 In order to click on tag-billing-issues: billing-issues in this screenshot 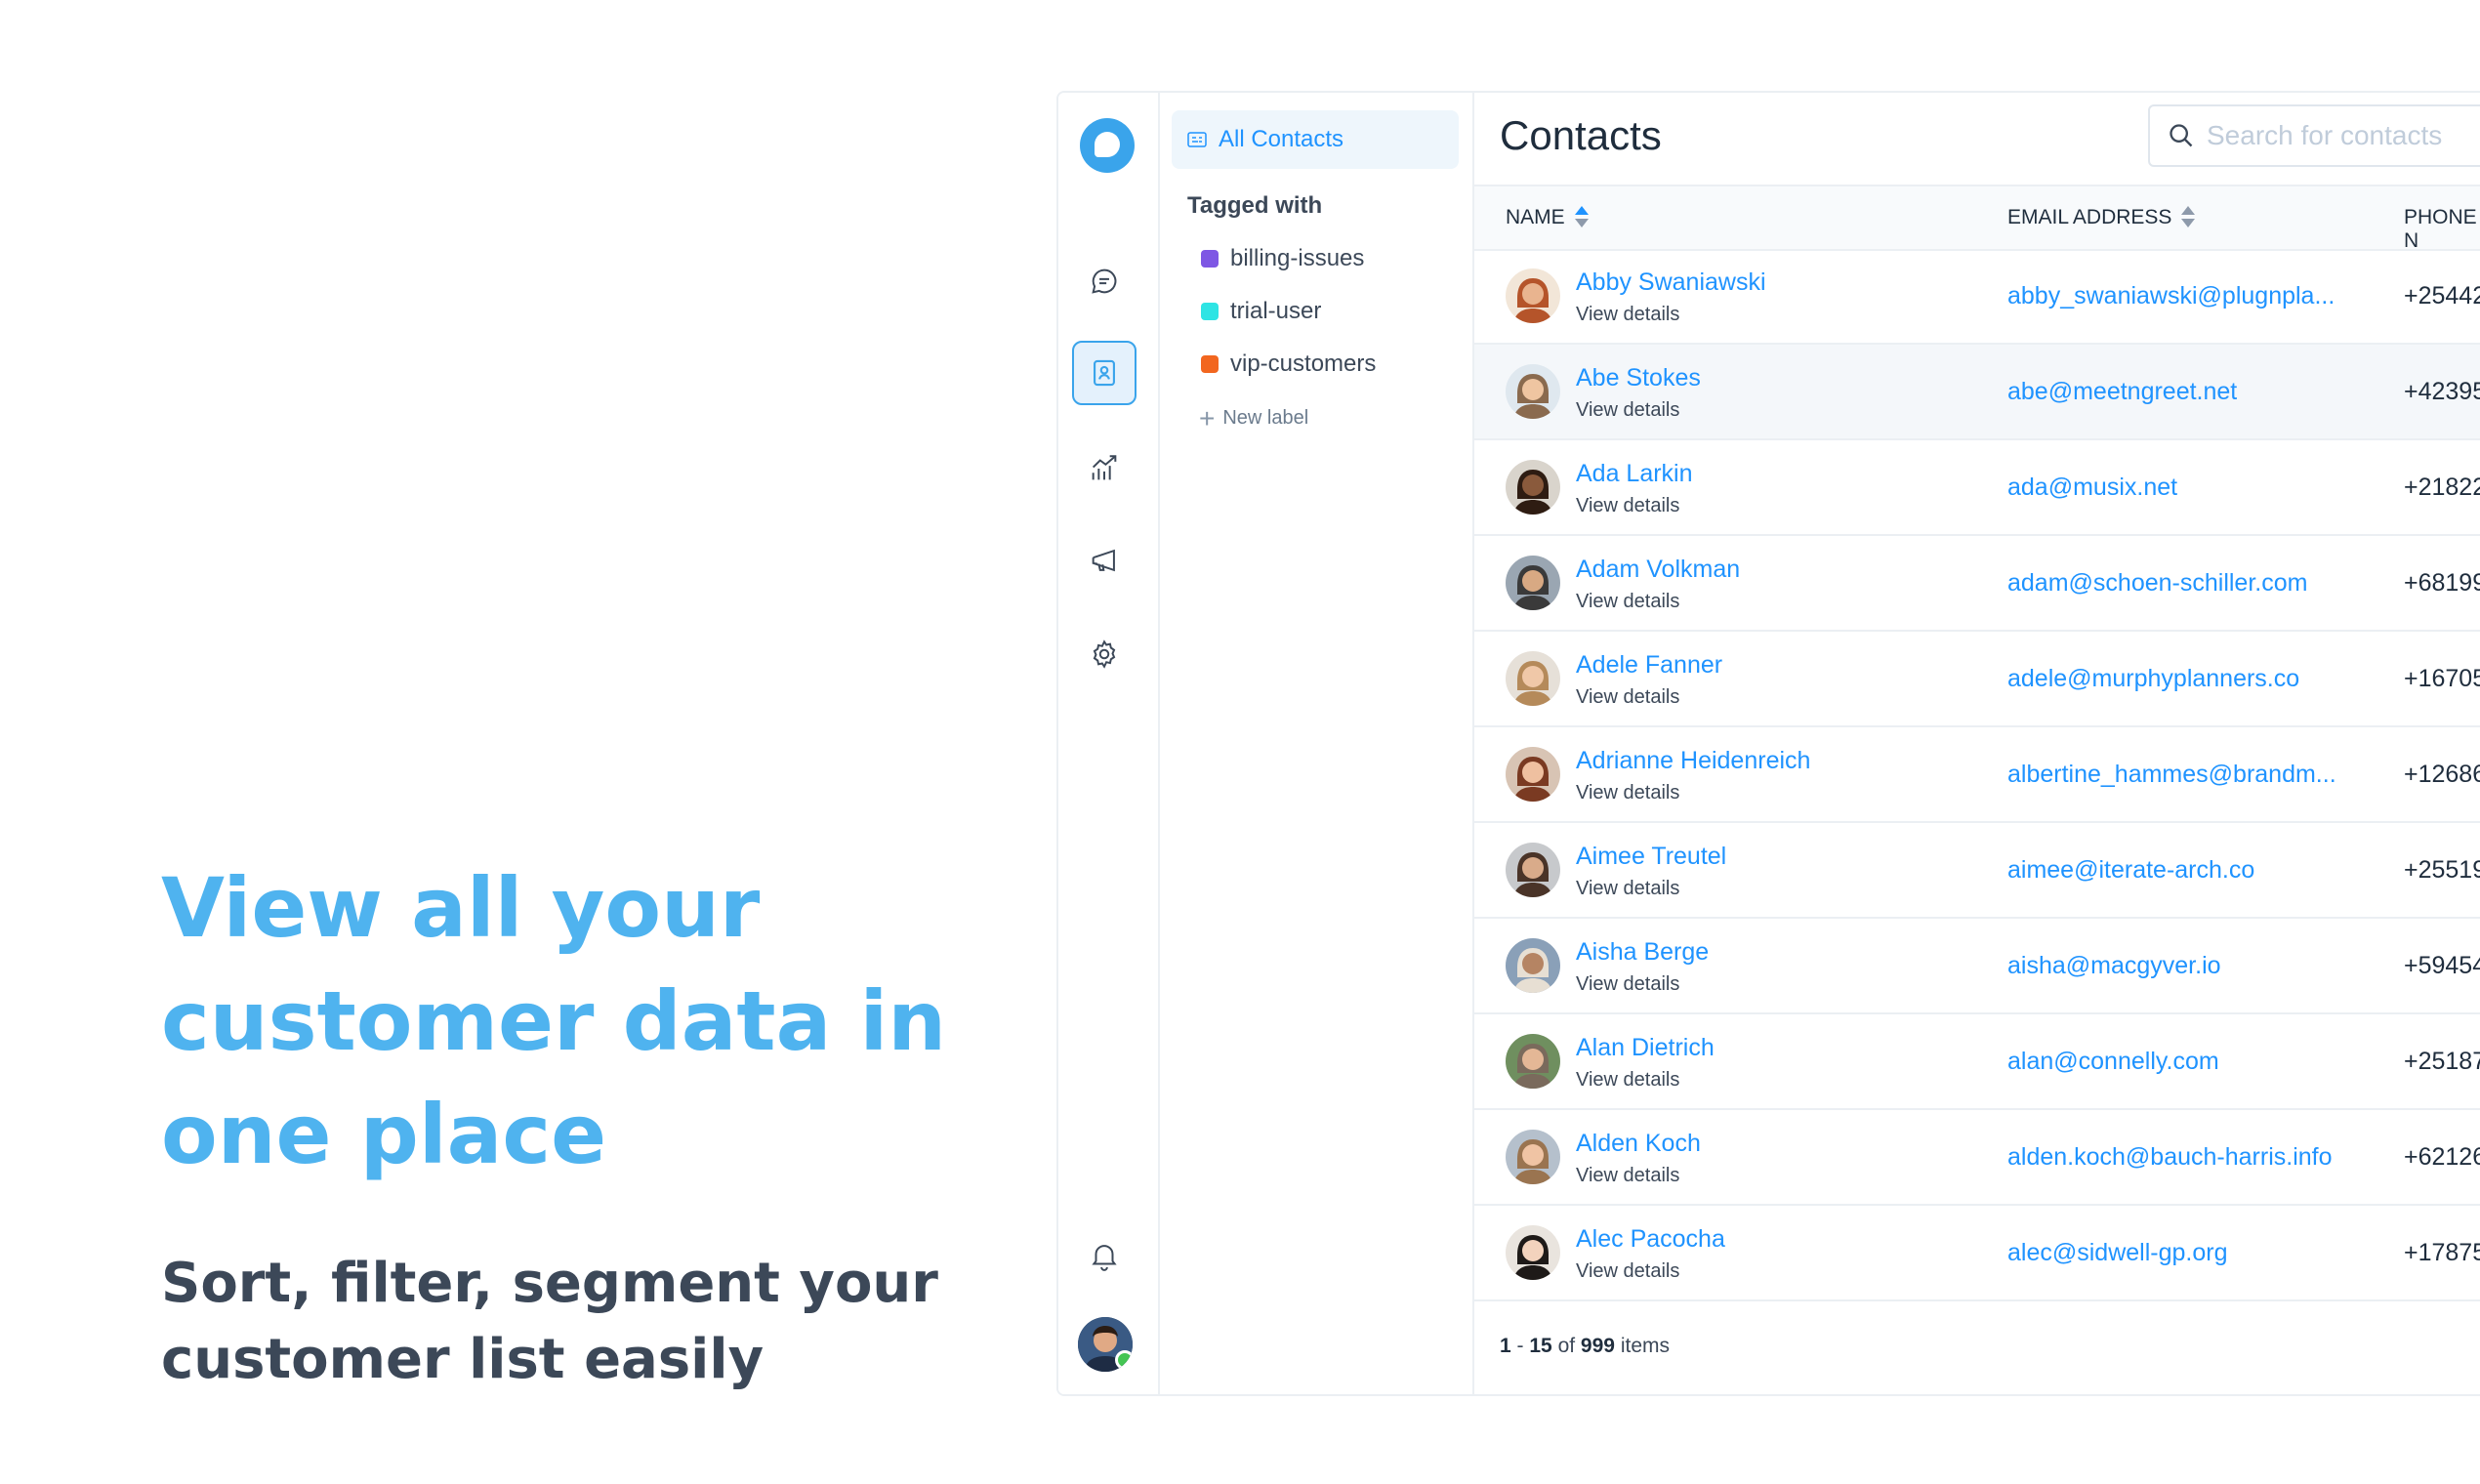, I will do `click(1282, 259)`.